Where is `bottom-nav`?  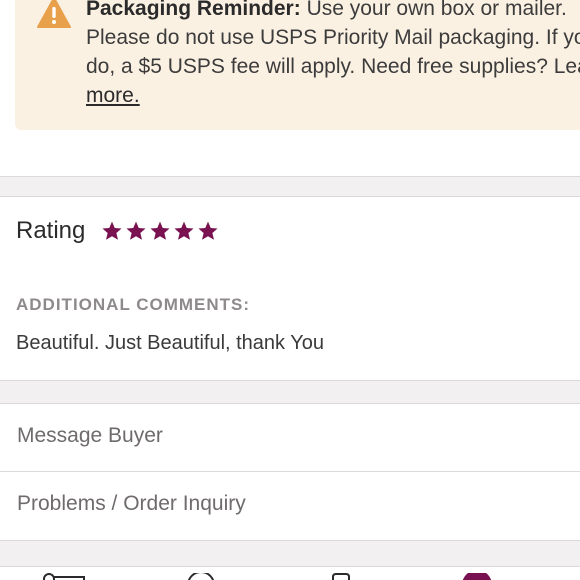 bottom-nav is located at coordinates (290, 573).